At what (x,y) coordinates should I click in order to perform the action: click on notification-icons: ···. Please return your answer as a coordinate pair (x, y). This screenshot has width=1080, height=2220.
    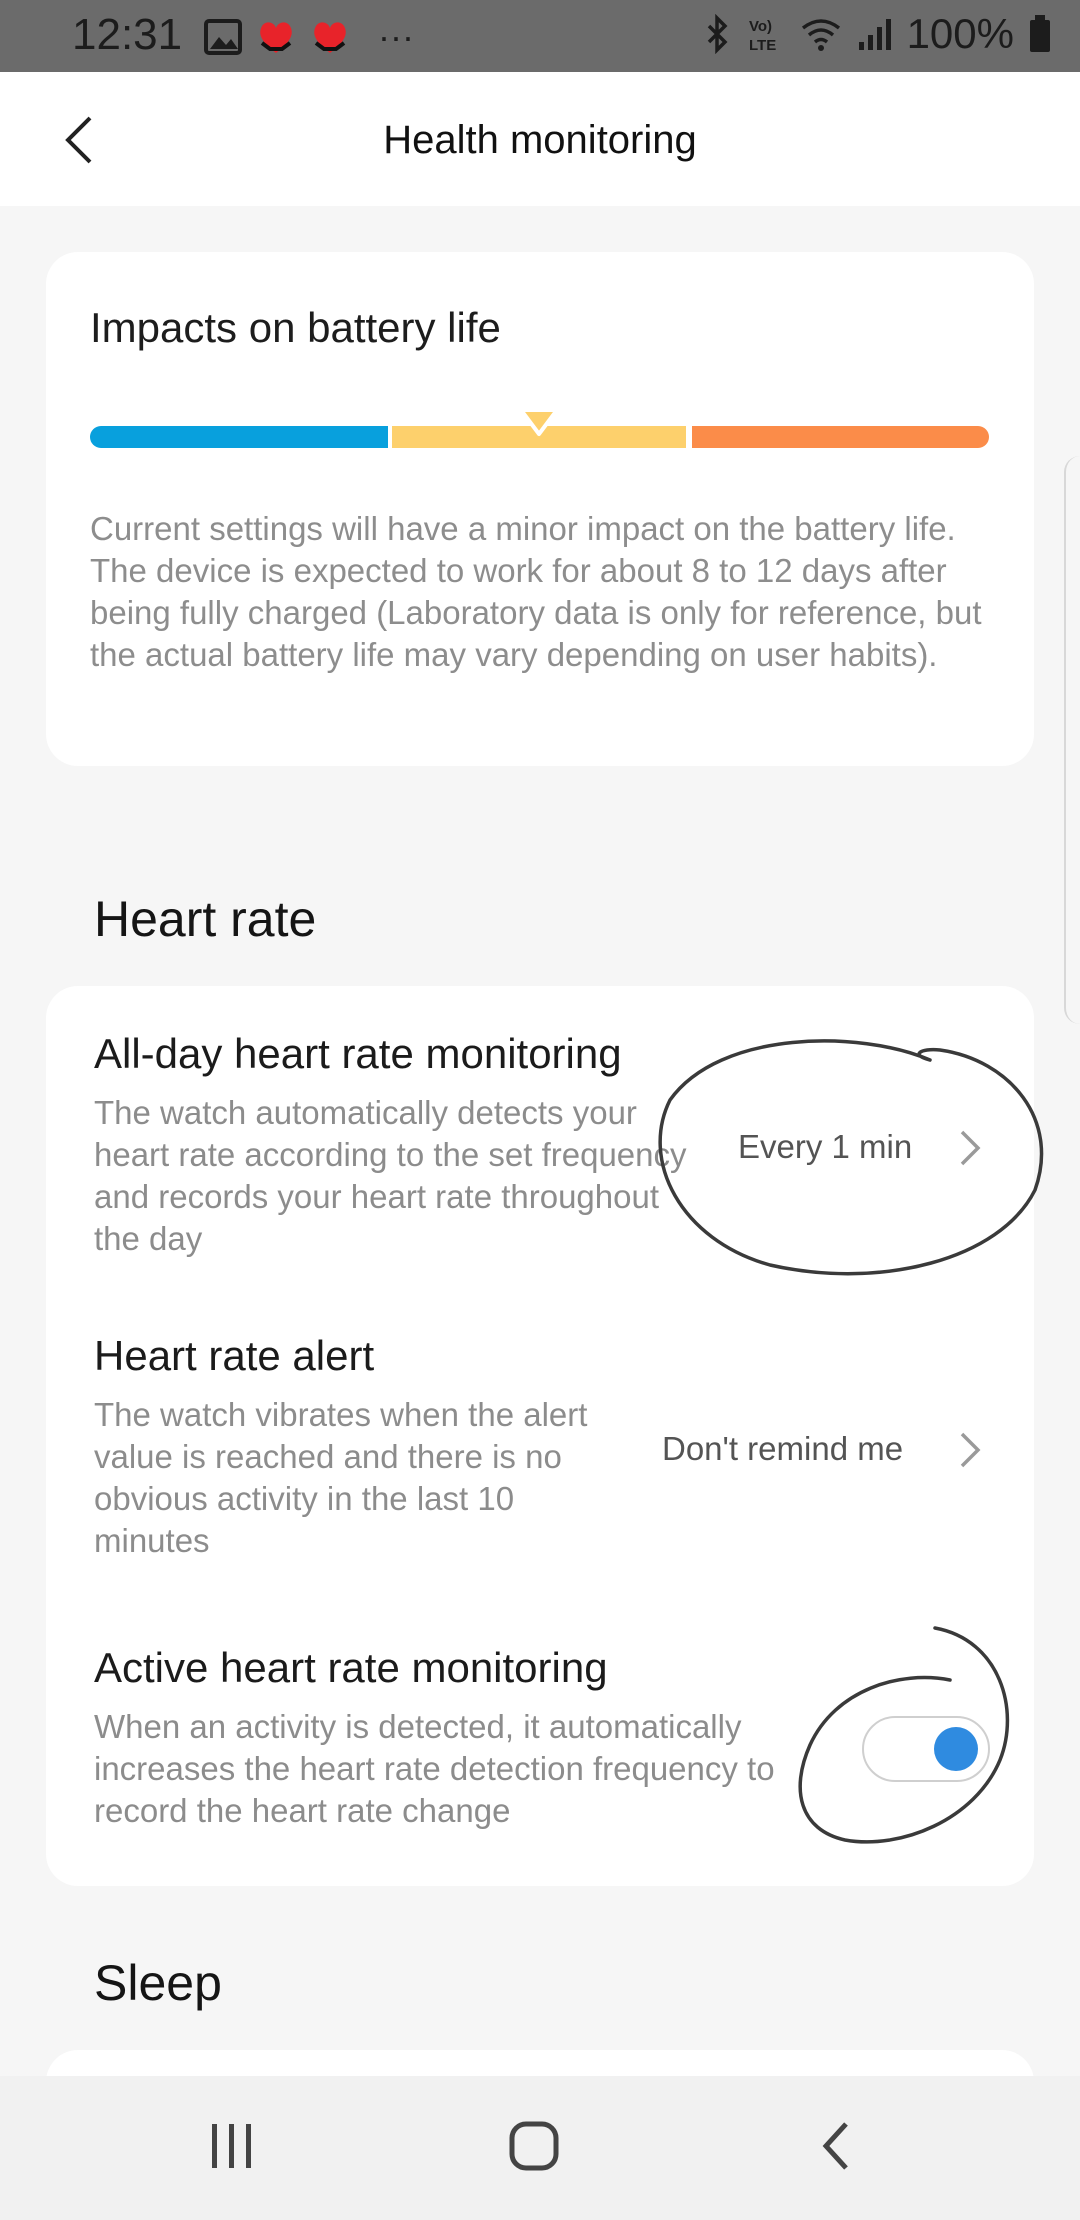
    Looking at the image, I should click on (309, 37).